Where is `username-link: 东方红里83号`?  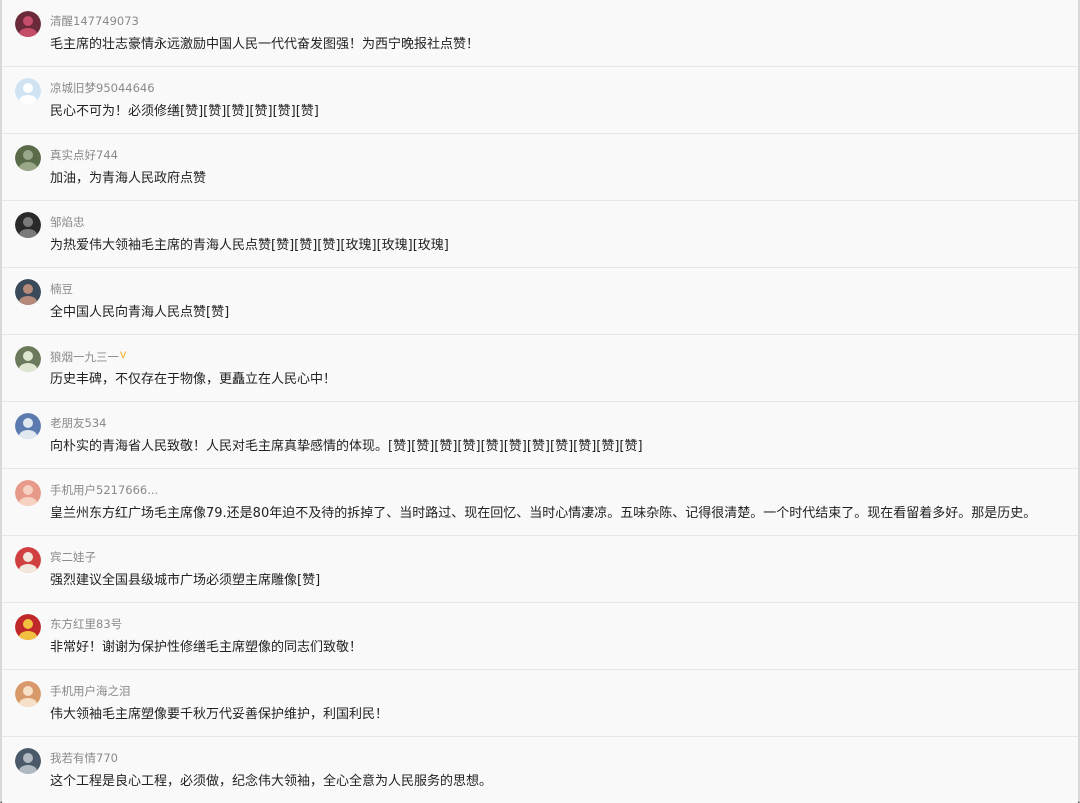 username-link: 东方红里83号 is located at coordinates (86, 624).